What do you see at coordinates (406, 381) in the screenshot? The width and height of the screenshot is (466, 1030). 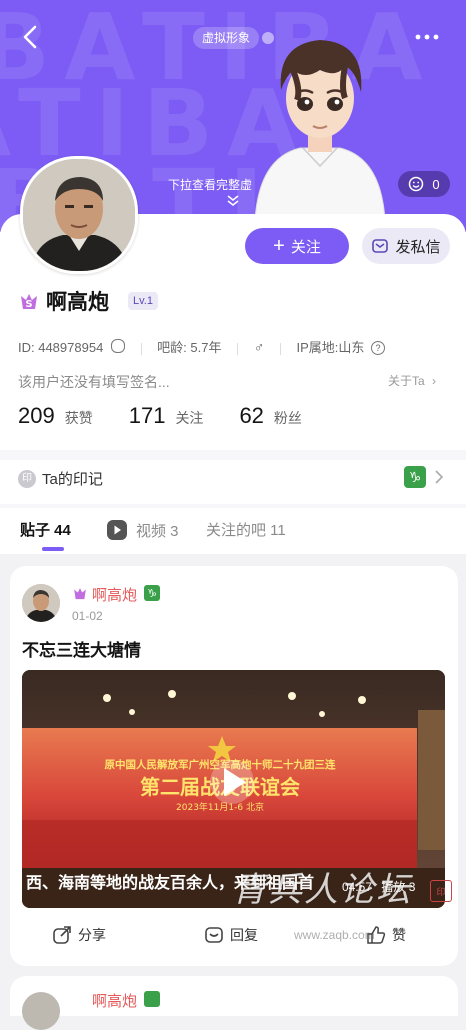 I see `about-label: 关于Ta` at bounding box center [406, 381].